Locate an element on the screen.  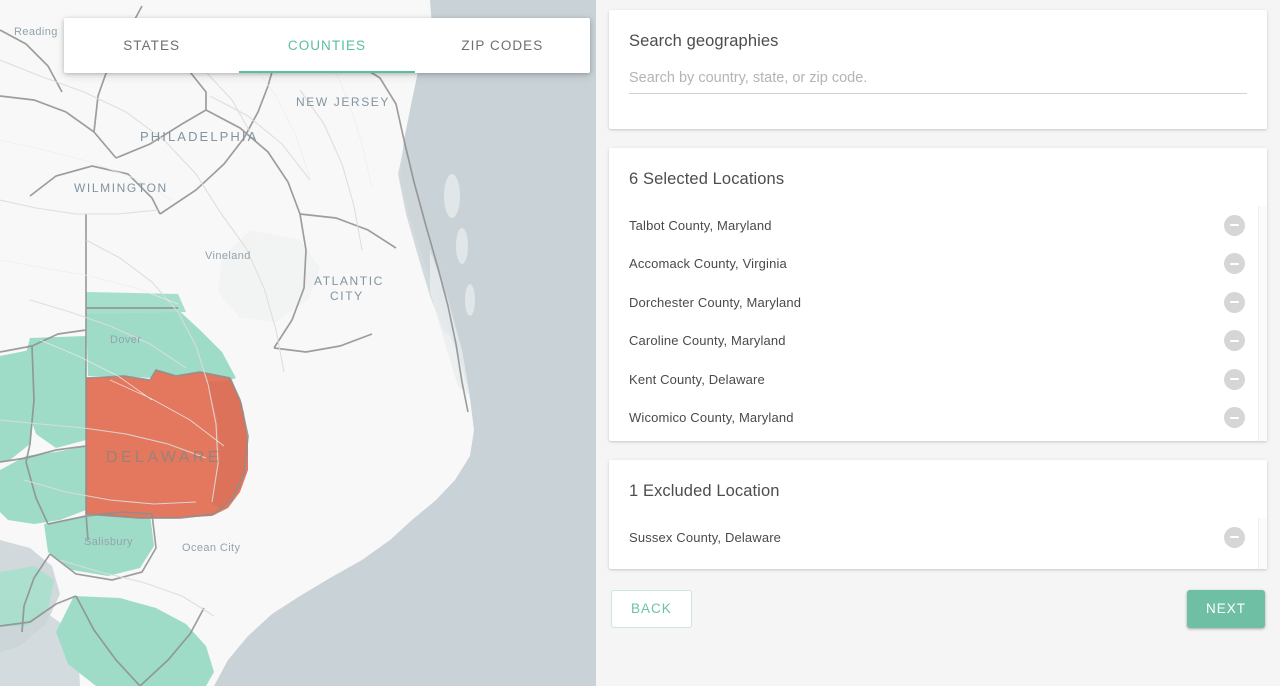
tab-zip-codes: ZIP CODES is located at coordinates (502, 45).